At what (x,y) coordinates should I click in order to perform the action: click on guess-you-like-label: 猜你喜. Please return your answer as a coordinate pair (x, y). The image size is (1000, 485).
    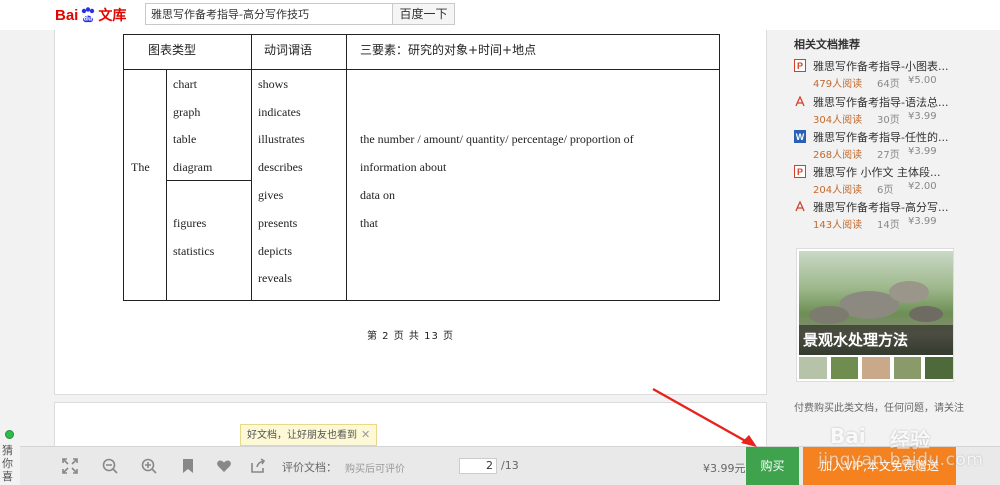
    Looking at the image, I should click on (7, 463).